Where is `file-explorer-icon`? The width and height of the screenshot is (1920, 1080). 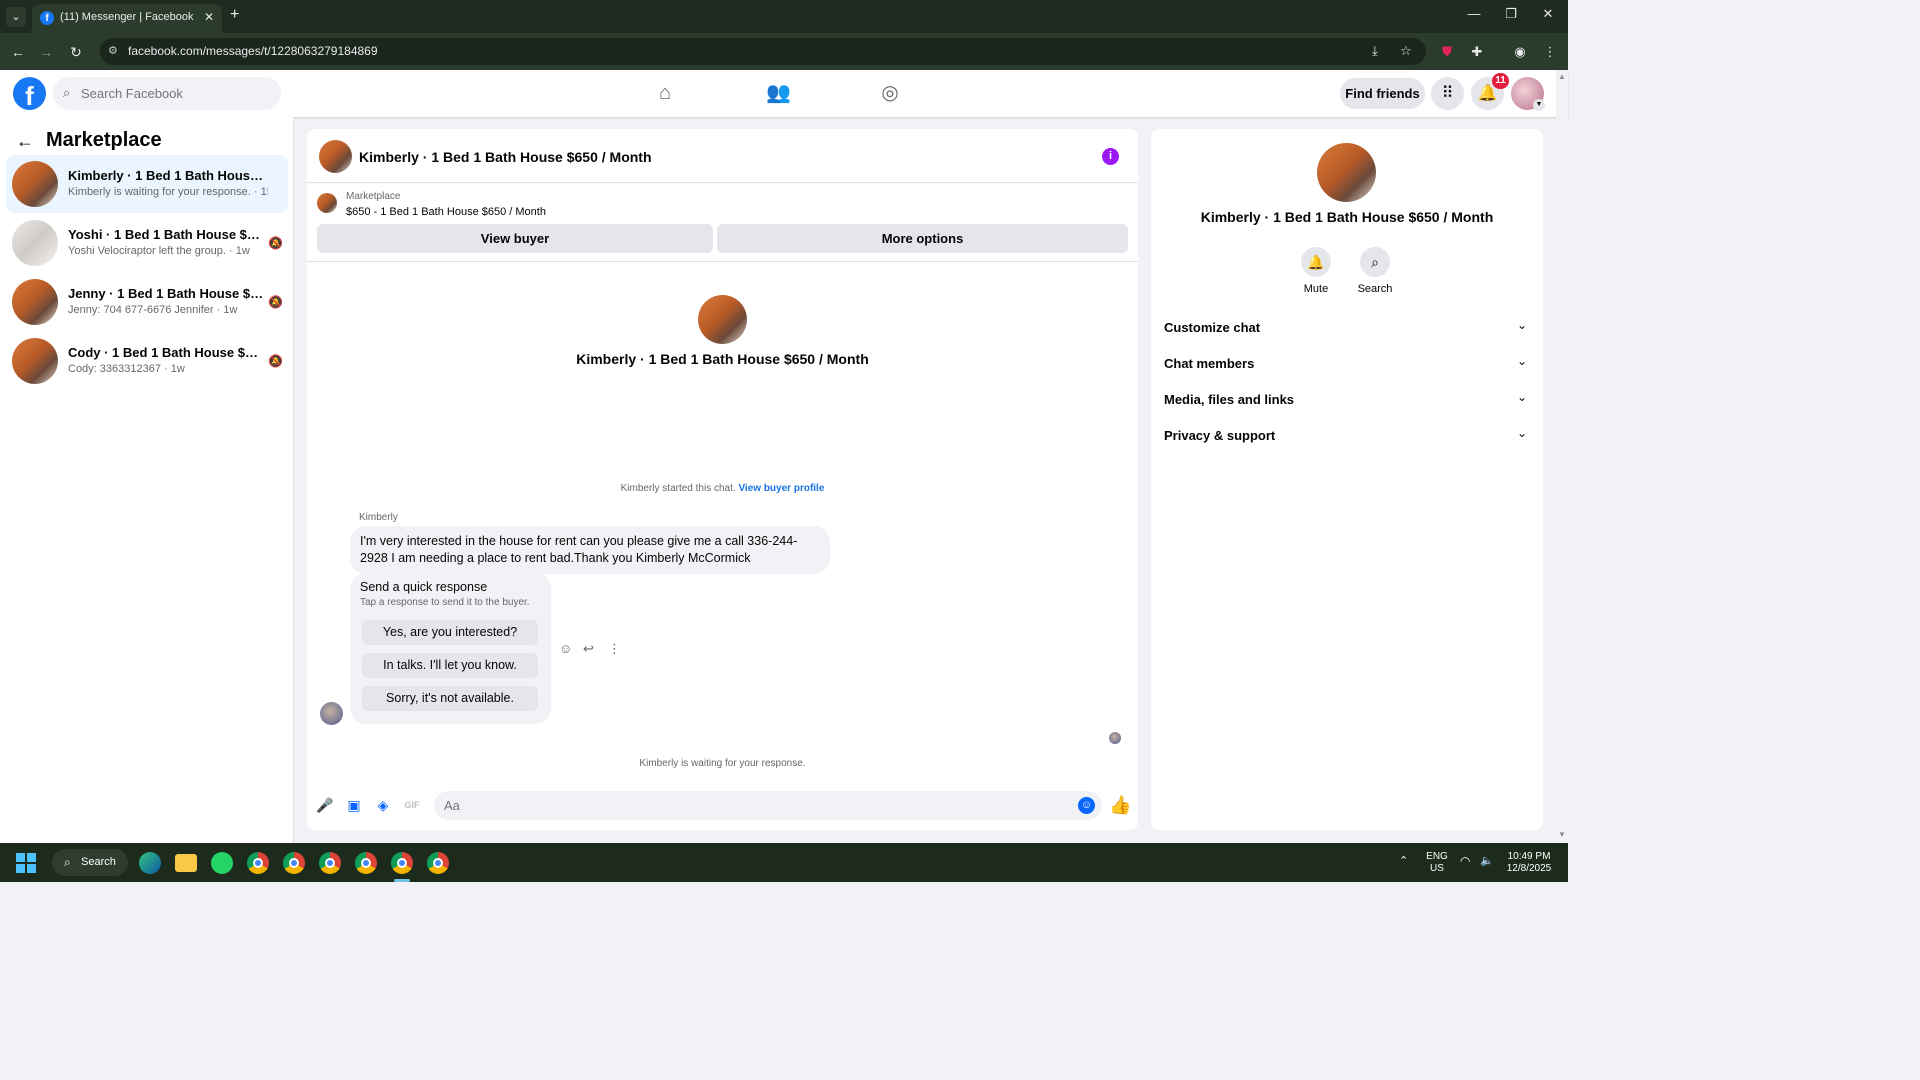
file-explorer-icon is located at coordinates (186, 863).